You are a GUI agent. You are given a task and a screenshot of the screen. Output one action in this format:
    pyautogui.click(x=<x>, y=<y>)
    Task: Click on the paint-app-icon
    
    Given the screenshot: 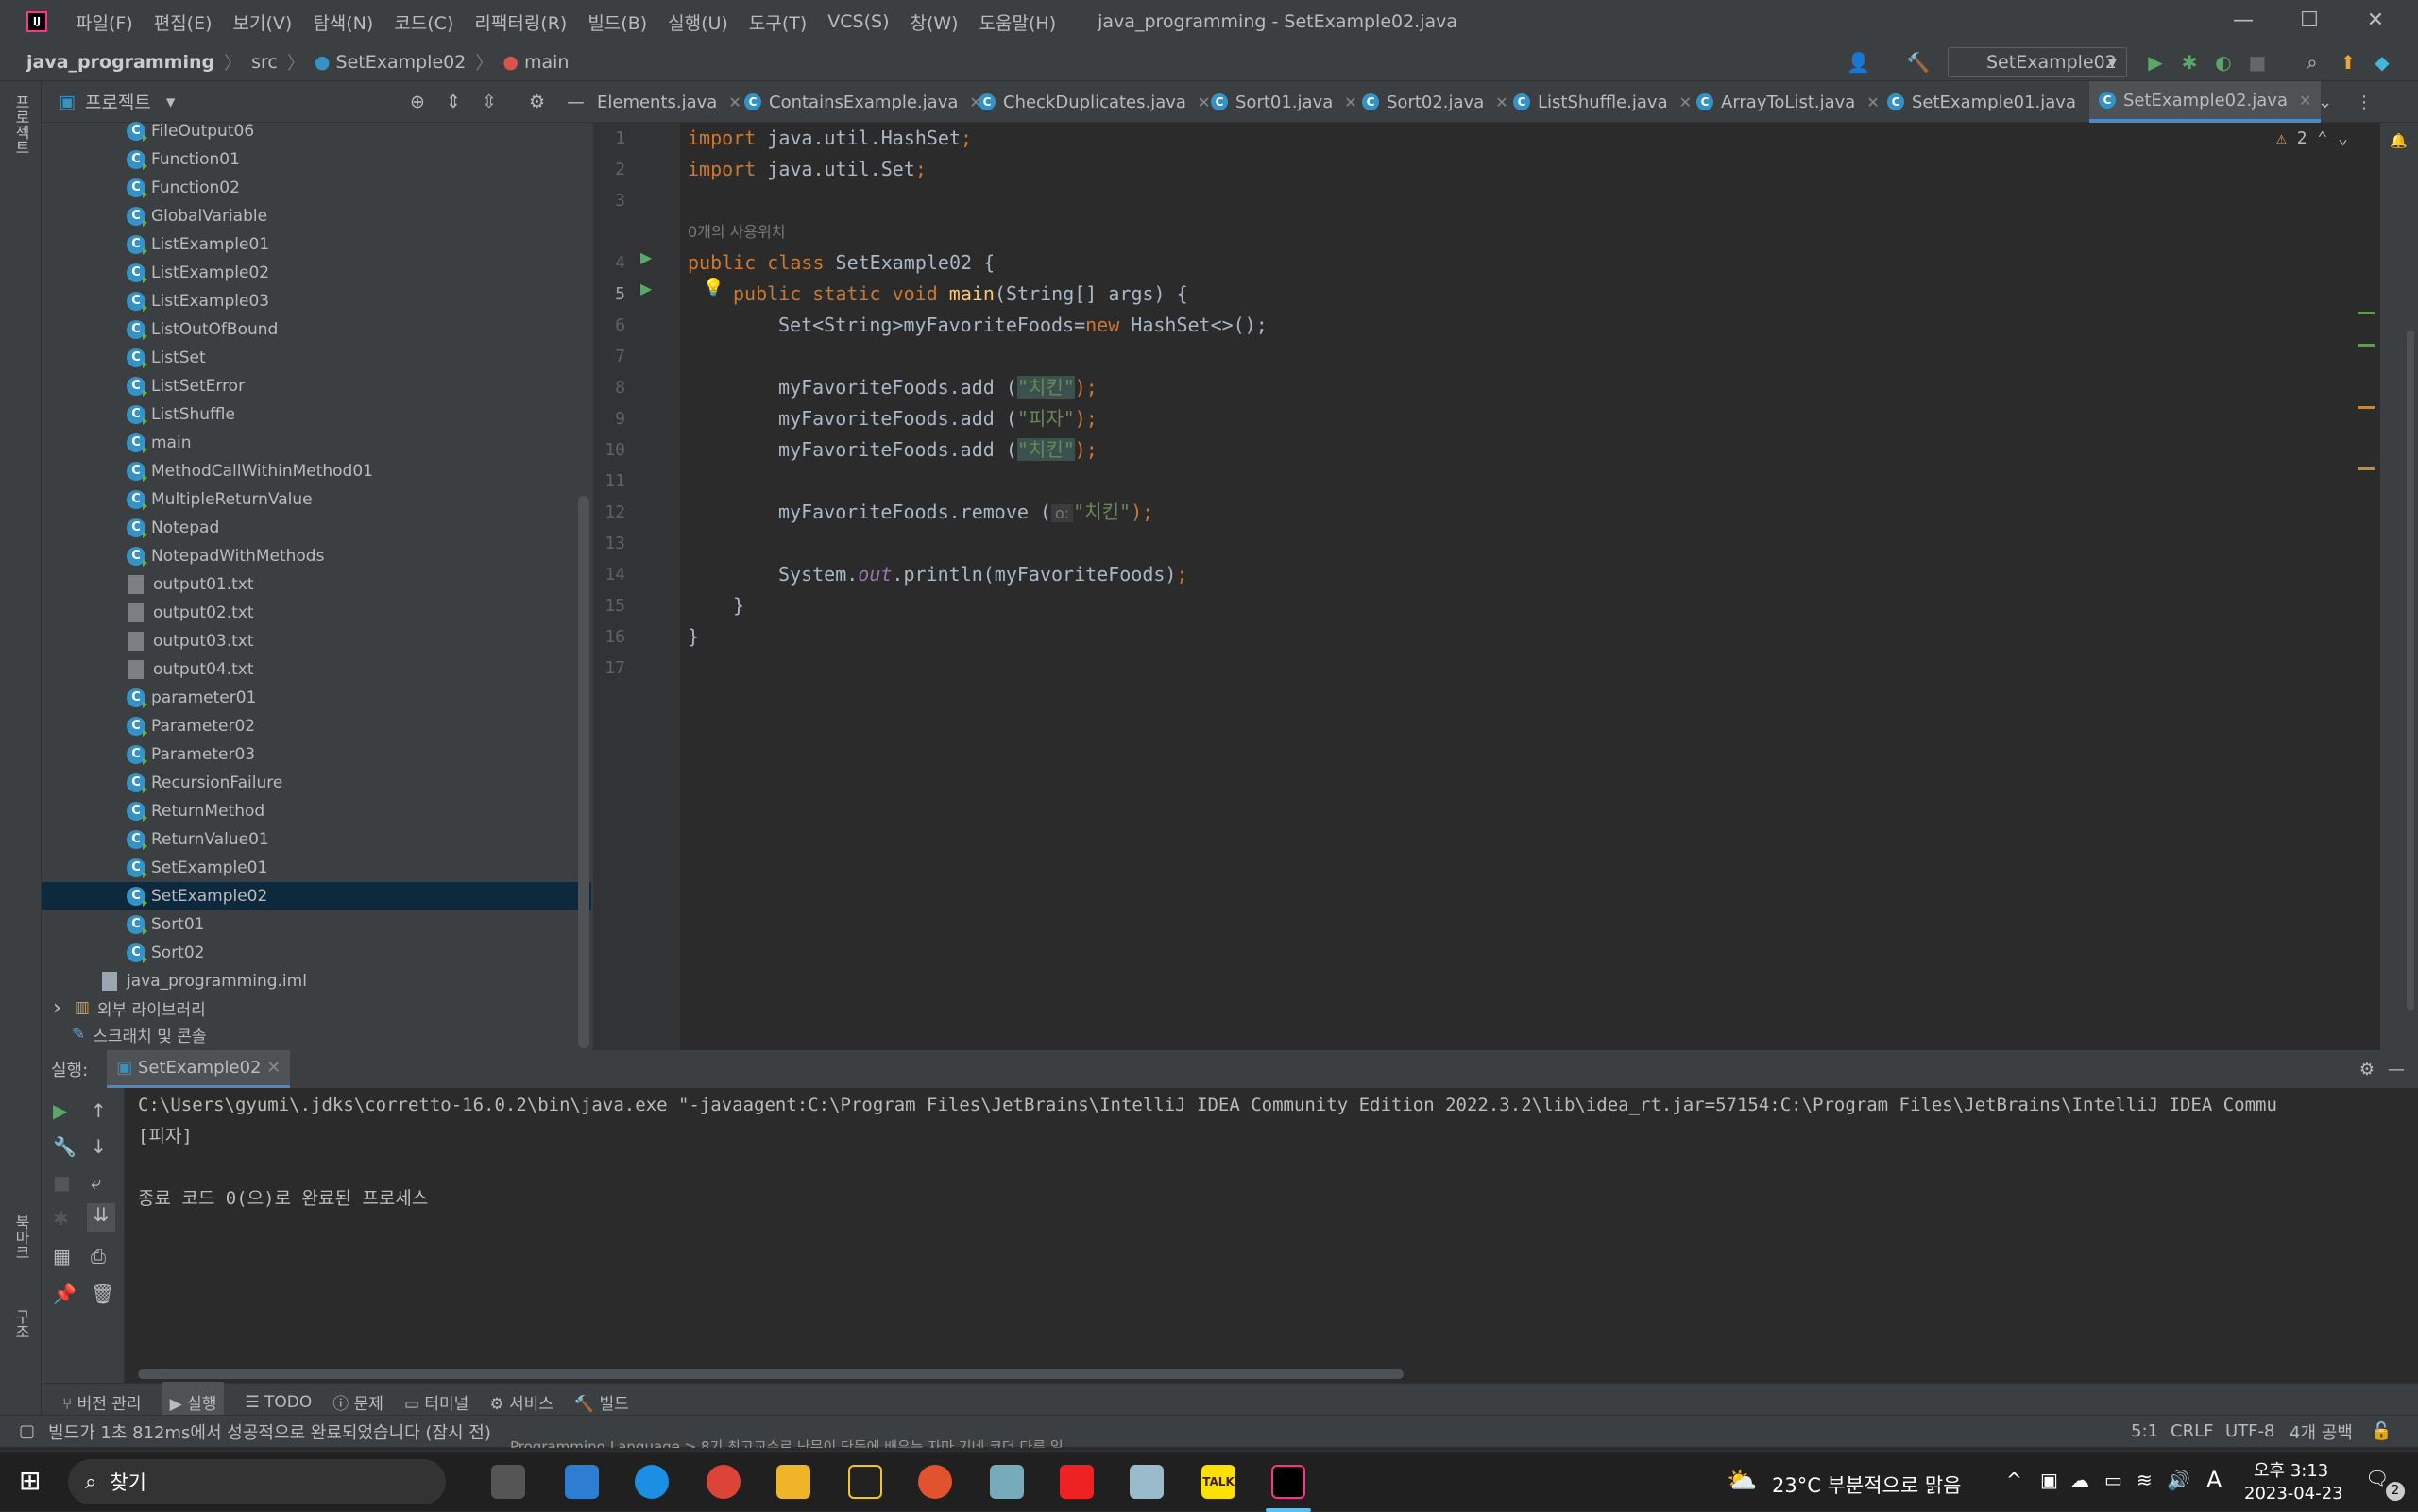 What is the action you would take?
    pyautogui.click(x=935, y=1482)
    